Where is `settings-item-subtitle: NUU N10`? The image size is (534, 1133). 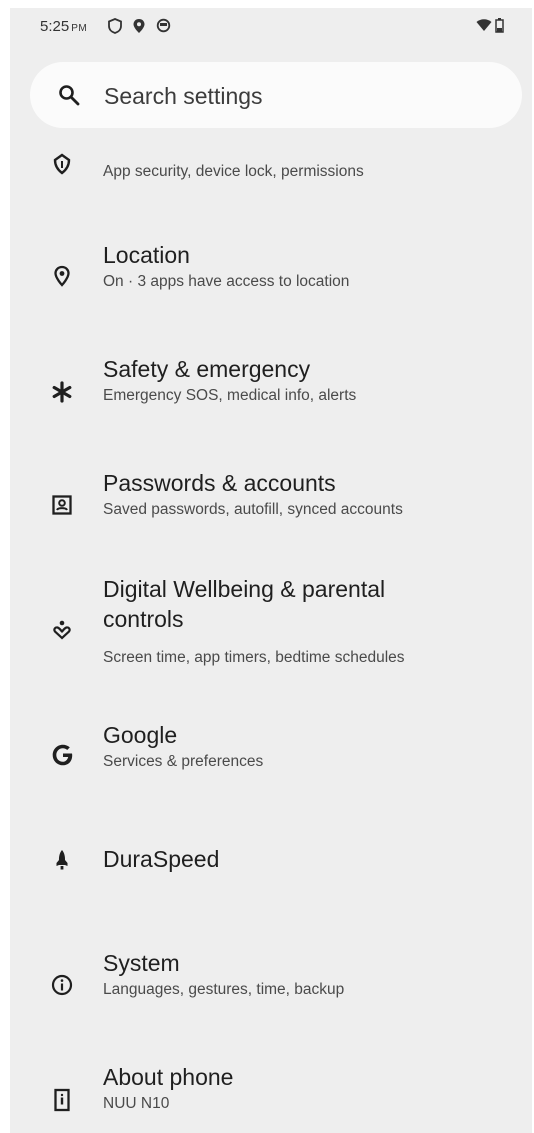 settings-item-subtitle: NUU N10 is located at coordinates (136, 1103).